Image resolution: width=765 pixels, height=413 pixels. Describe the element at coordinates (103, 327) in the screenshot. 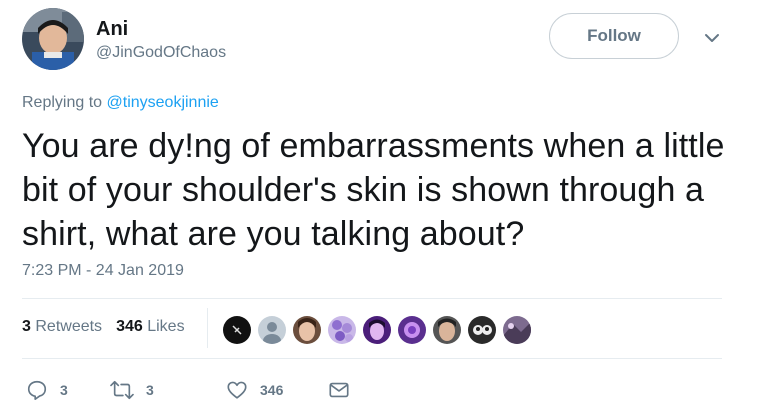

I see `tweet-stats: 3 Retweets 346 Likes` at that location.